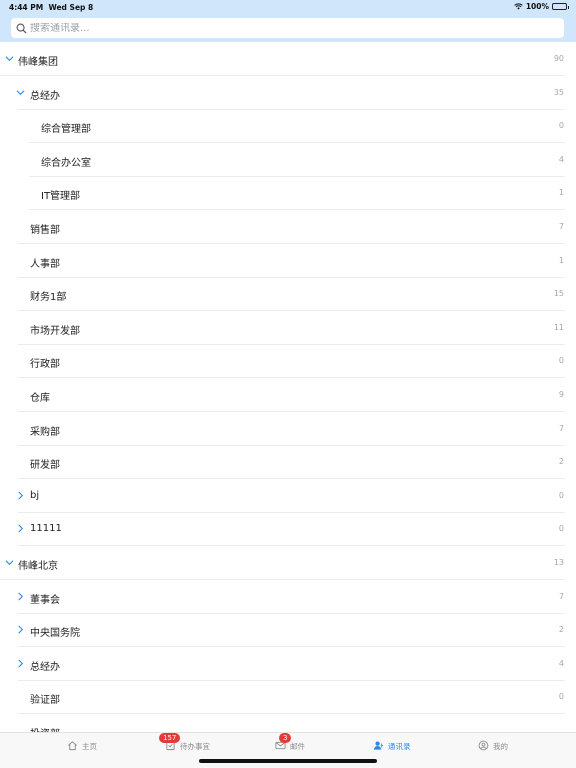 The width and height of the screenshot is (576, 768). I want to click on tab-label: 邮件, so click(297, 746).